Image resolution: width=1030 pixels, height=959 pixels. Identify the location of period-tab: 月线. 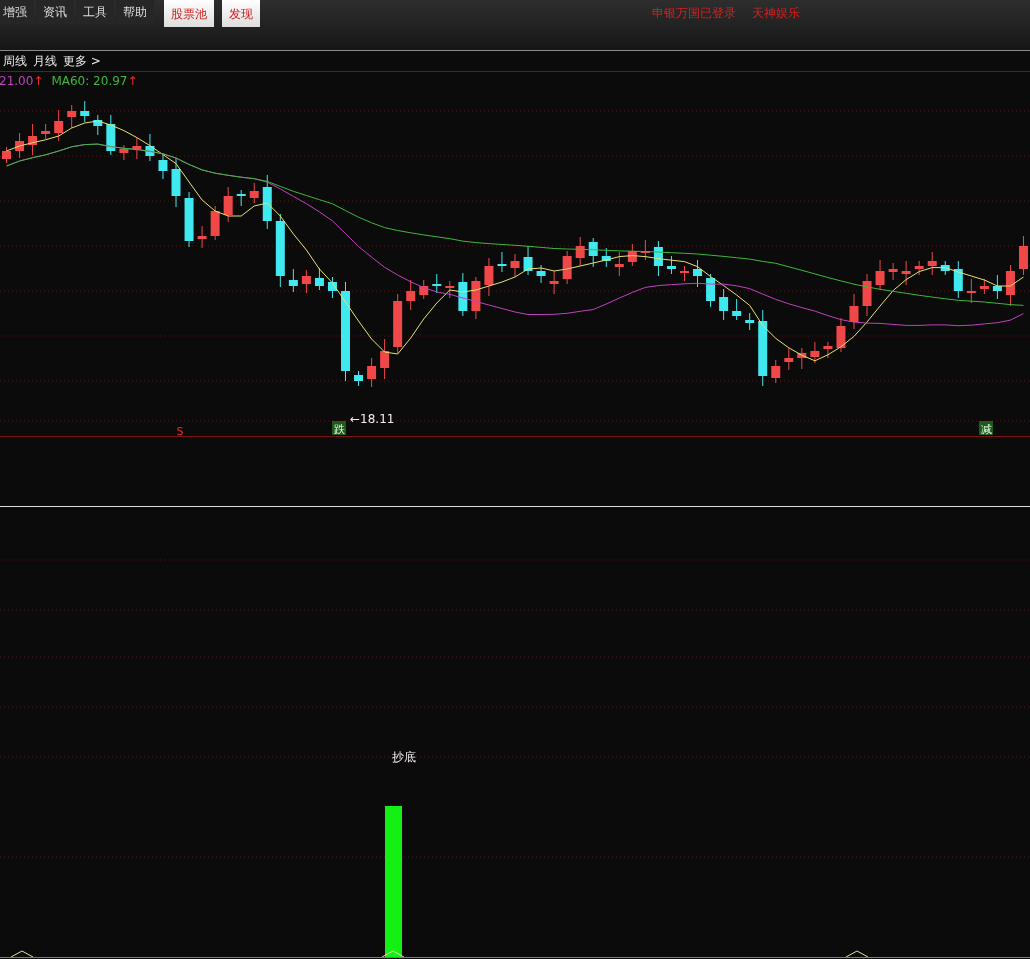
(45, 61).